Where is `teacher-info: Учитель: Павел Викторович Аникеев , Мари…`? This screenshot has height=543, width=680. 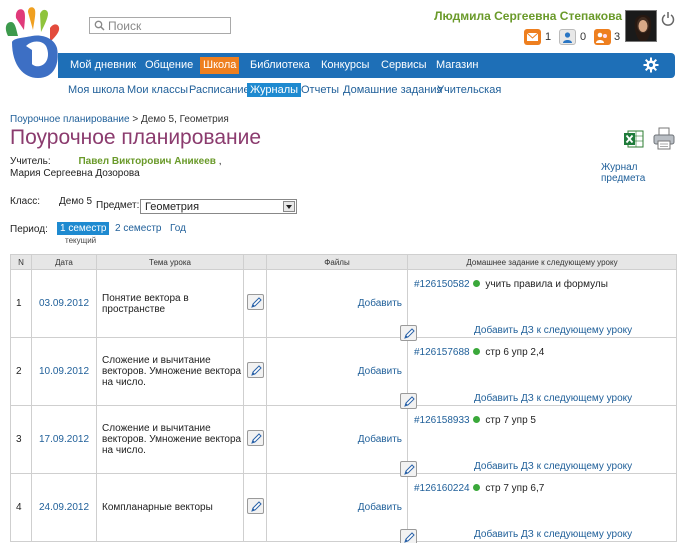
teacher-info: Учитель: Павел Викторович Аникеев , Мари… is located at coordinates (116, 168).